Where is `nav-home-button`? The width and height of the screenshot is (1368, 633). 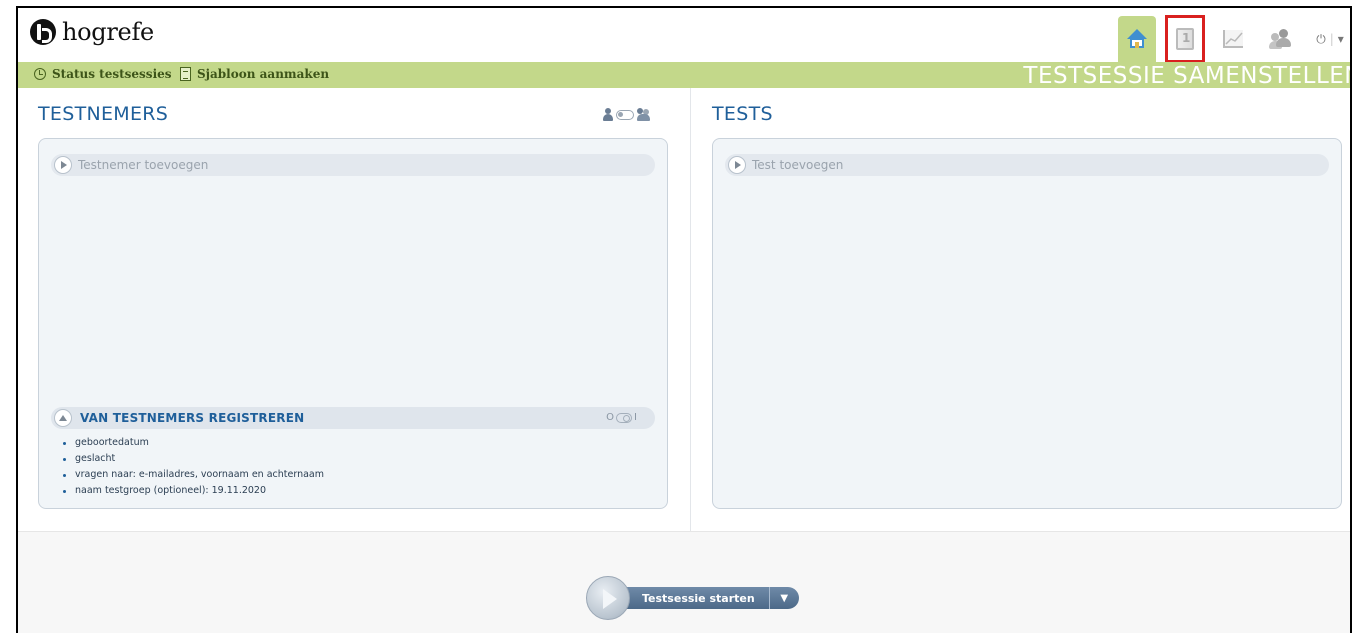
nav-home-button is located at coordinates (1137, 39).